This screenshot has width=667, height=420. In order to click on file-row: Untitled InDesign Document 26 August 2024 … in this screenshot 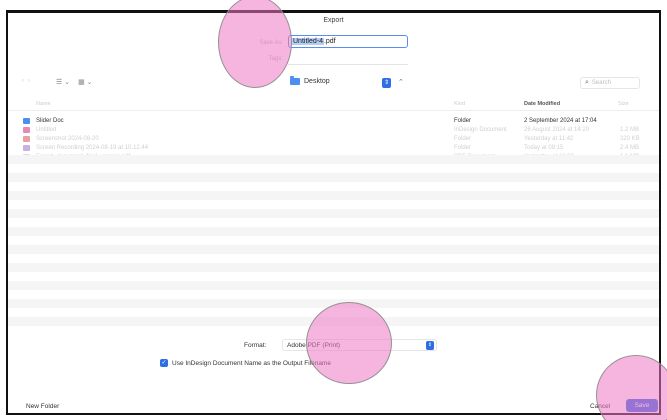, I will do `click(333, 130)`.